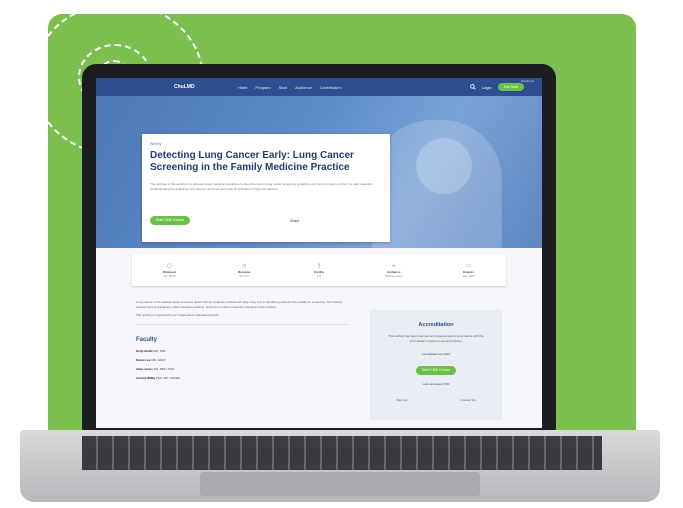 This screenshot has height=508, width=683. I want to click on nav-link: Hotel, so click(242, 87).